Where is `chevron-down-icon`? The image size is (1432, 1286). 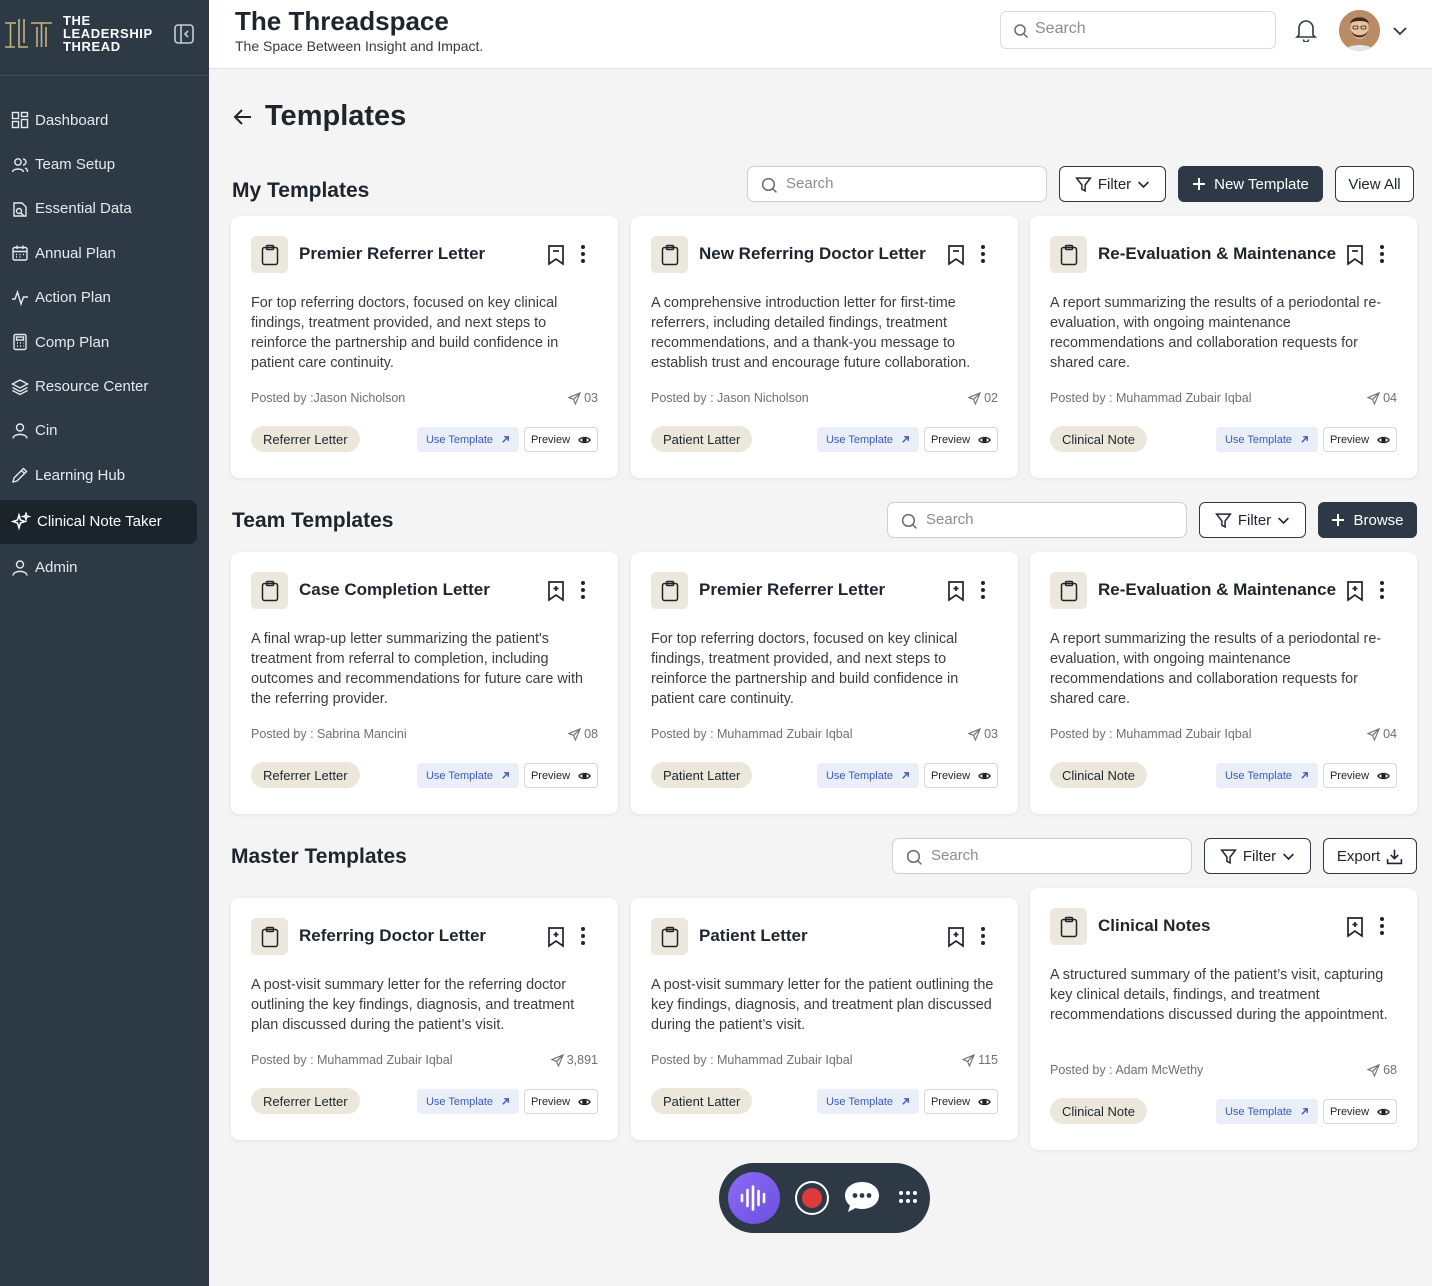
chevron-down-icon is located at coordinates (1400, 31).